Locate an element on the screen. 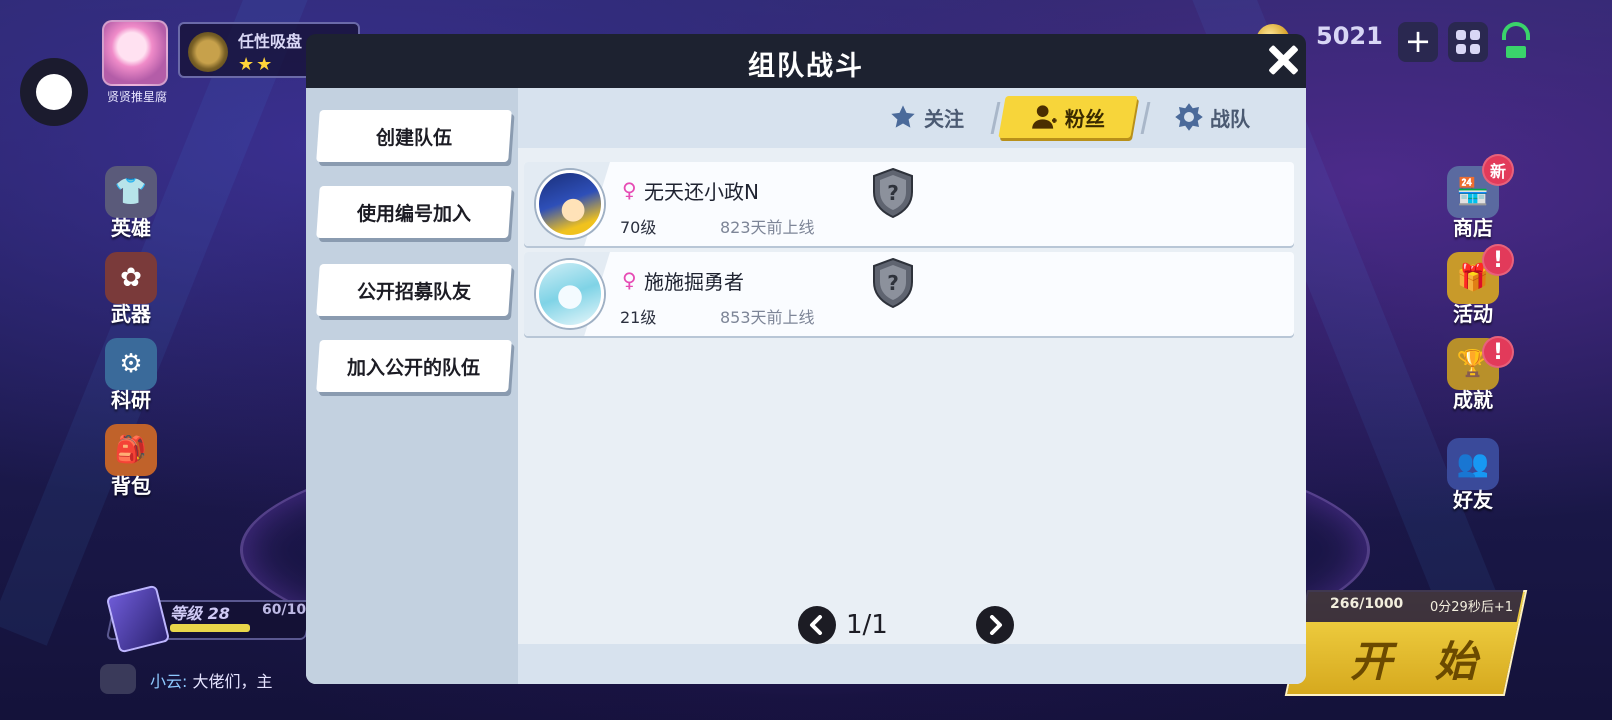  side-menu-label: 好友 is located at coordinates (1473, 500).